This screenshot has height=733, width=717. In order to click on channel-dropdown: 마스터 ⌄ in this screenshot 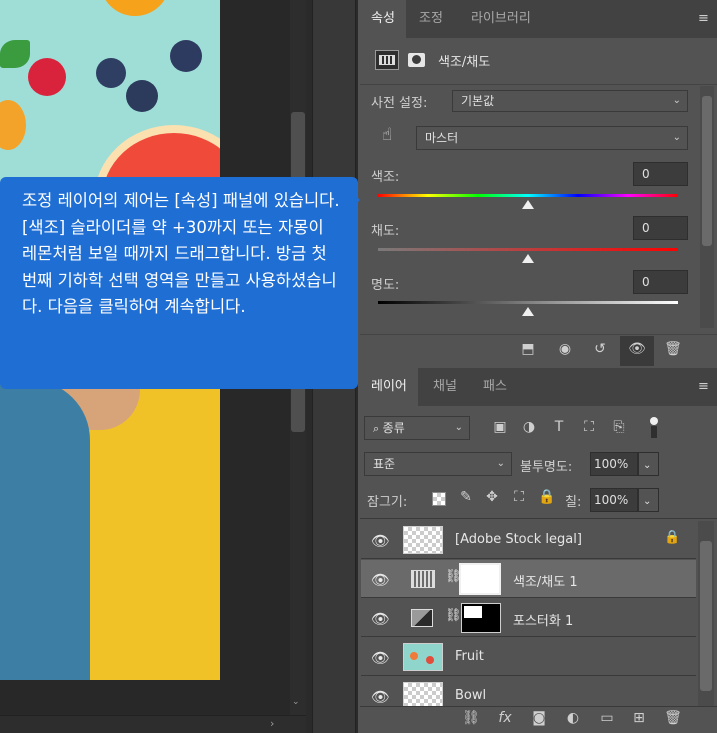, I will do `click(552, 138)`.